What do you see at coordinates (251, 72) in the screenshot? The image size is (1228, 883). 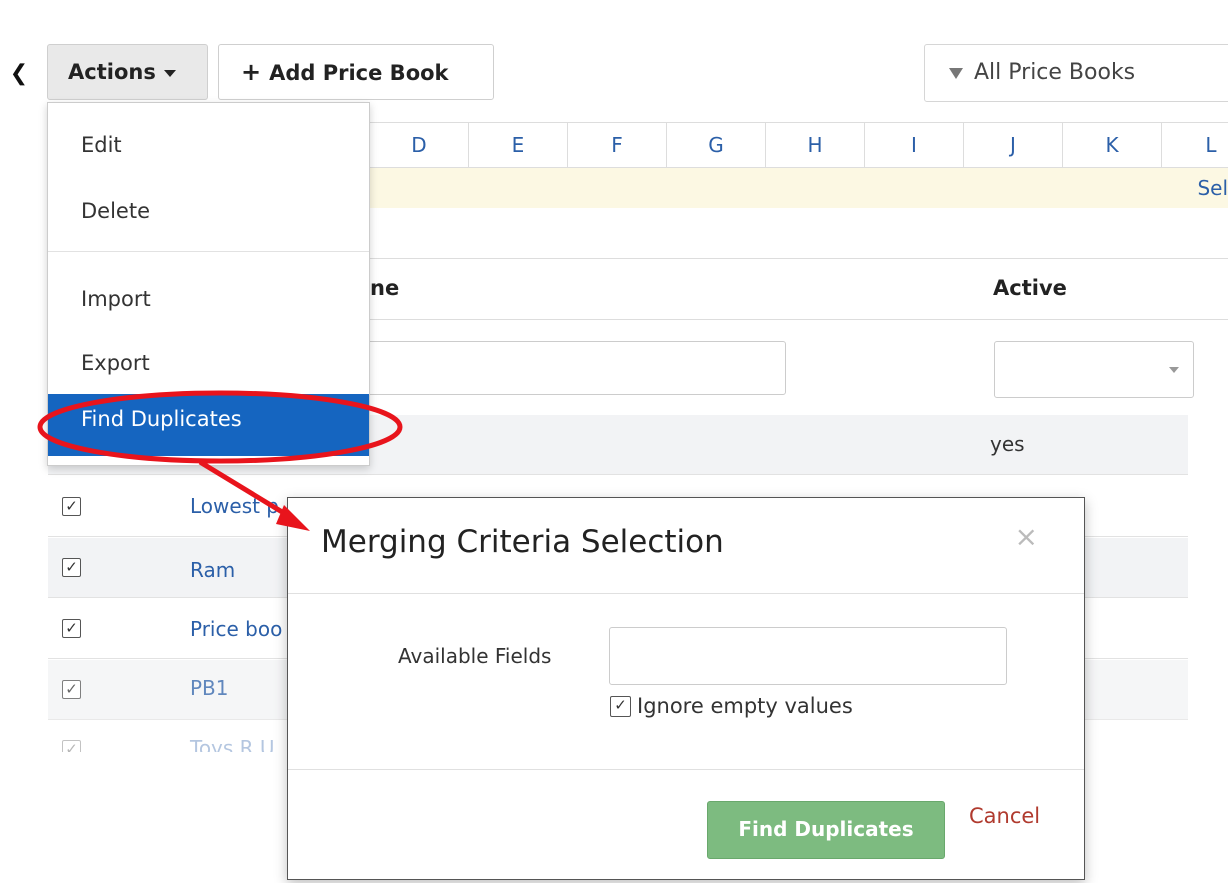 I see `plus-icon: +` at bounding box center [251, 72].